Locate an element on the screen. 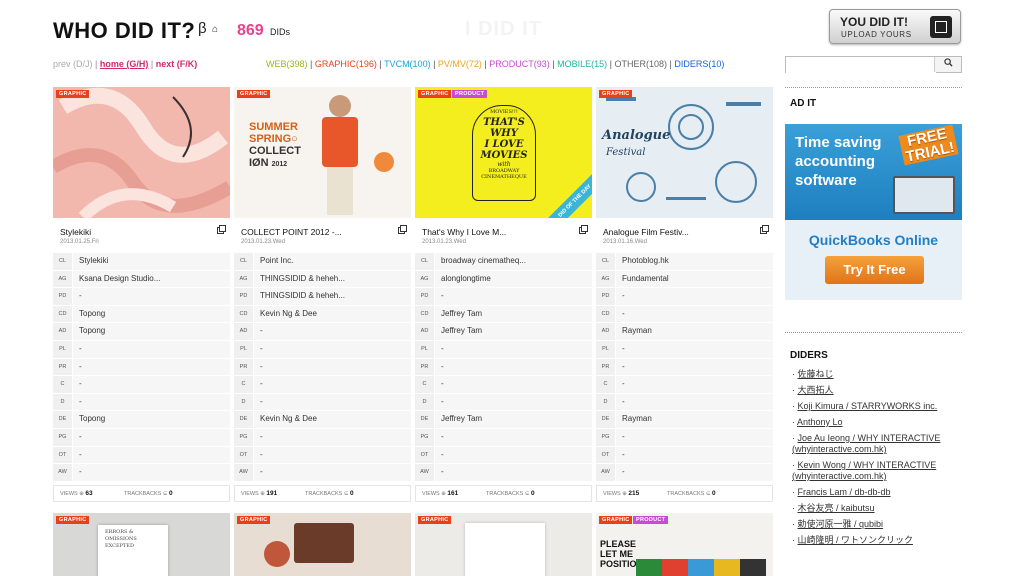  try-it-free-button: Try It Free is located at coordinates (874, 270).